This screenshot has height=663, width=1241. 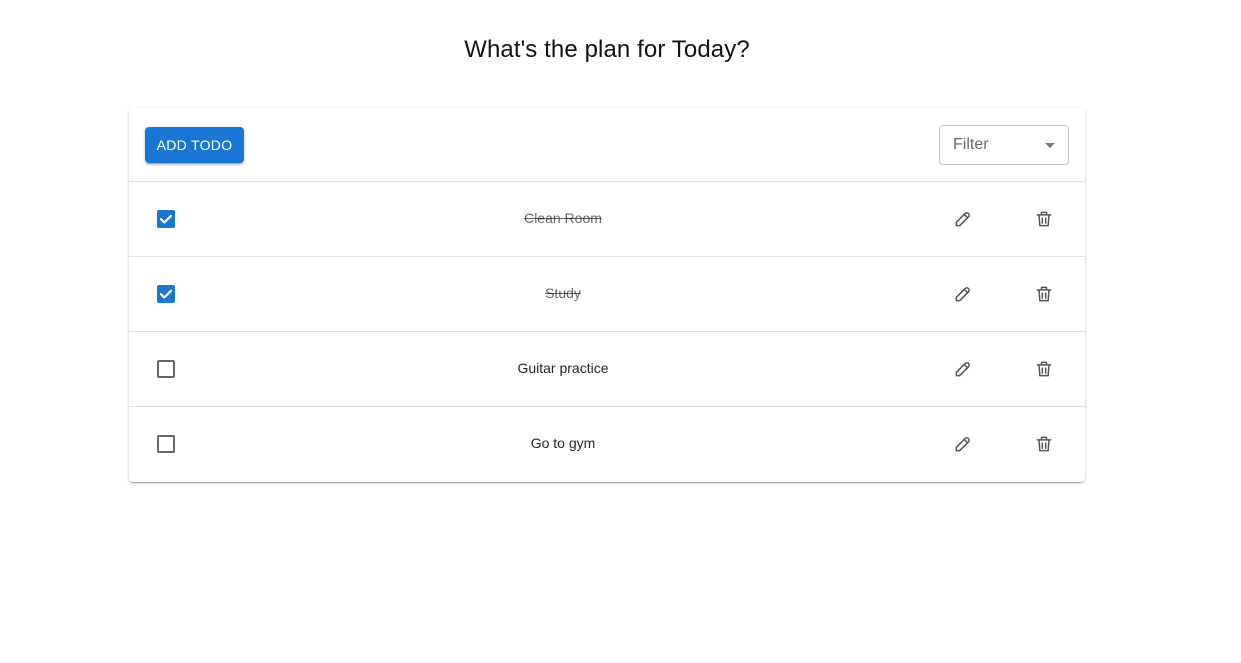 What do you see at coordinates (563, 218) in the screenshot?
I see `todo-text: Clean Room` at bounding box center [563, 218].